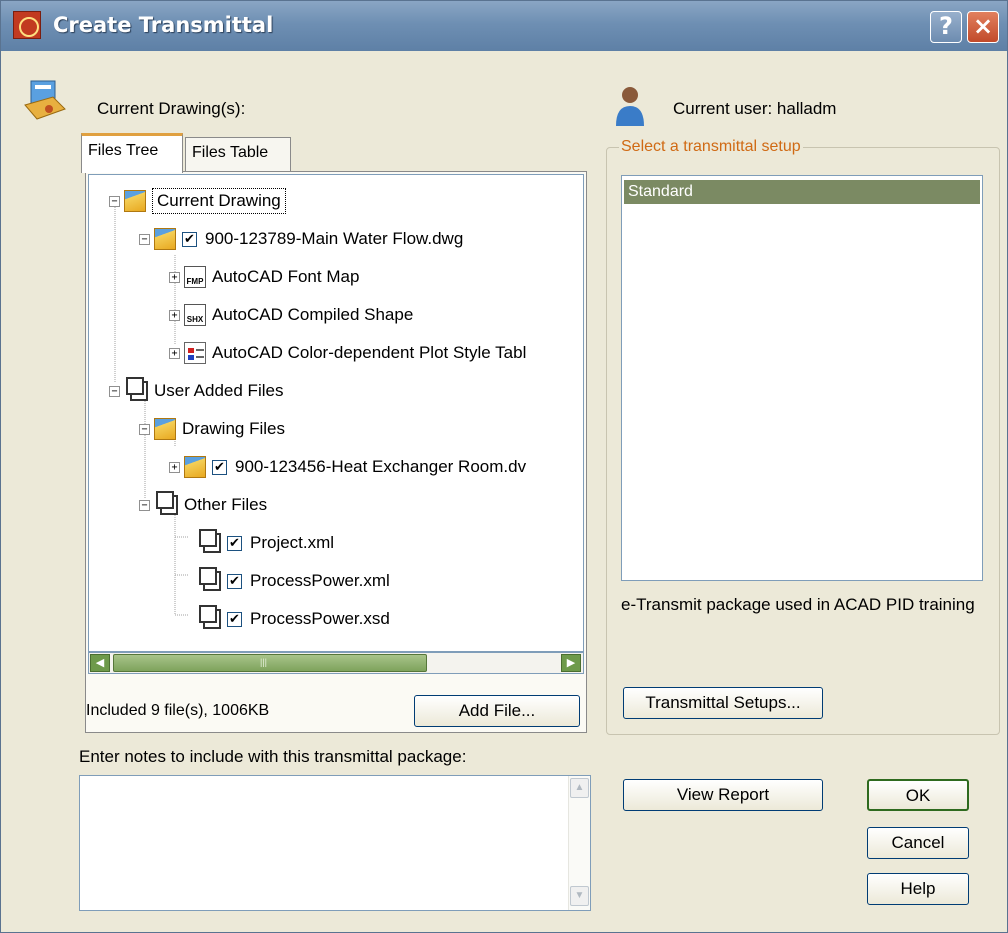  I want to click on tree-node: − ✔ 900-123789-Main Water Flow.dwg, so click(301, 239).